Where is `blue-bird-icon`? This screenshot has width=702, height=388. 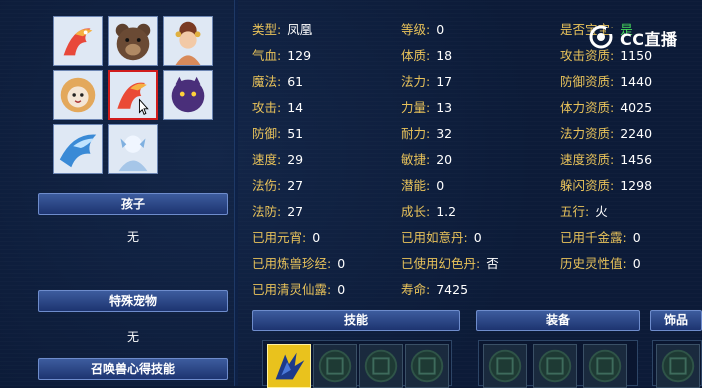 blue-bird-icon is located at coordinates (78, 149).